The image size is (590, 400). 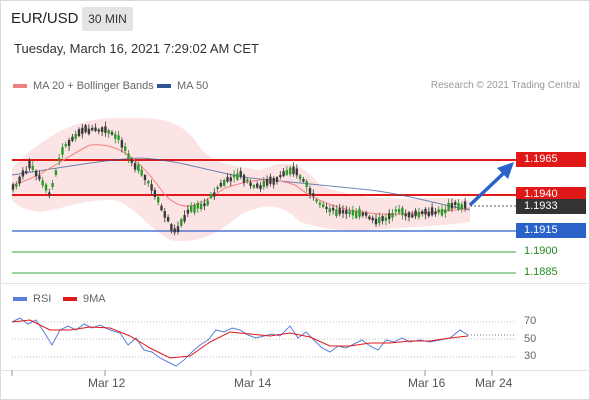 I want to click on rsi-legend-item: RSI, so click(x=32, y=299).